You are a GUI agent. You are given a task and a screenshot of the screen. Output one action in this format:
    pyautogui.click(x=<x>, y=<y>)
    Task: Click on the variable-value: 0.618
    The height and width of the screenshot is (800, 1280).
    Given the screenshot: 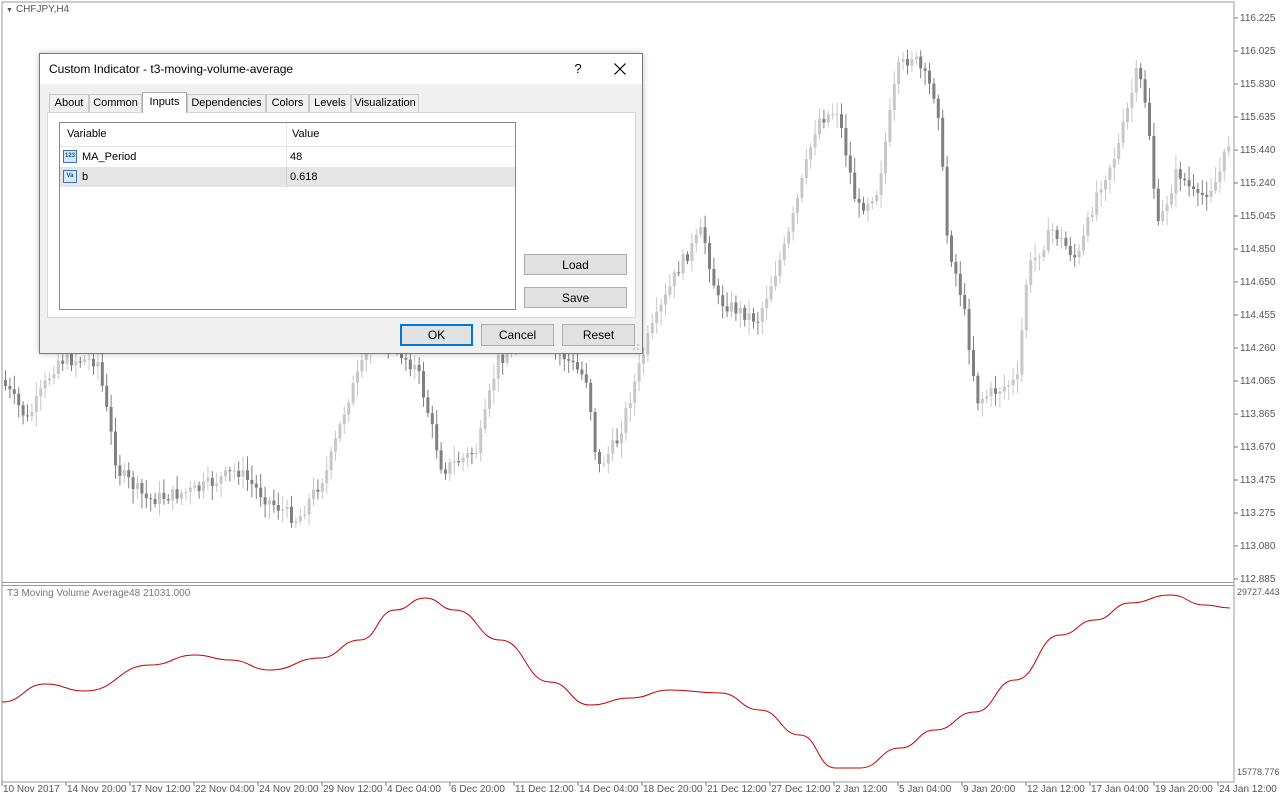 What is the action you would take?
    pyautogui.click(x=304, y=177)
    